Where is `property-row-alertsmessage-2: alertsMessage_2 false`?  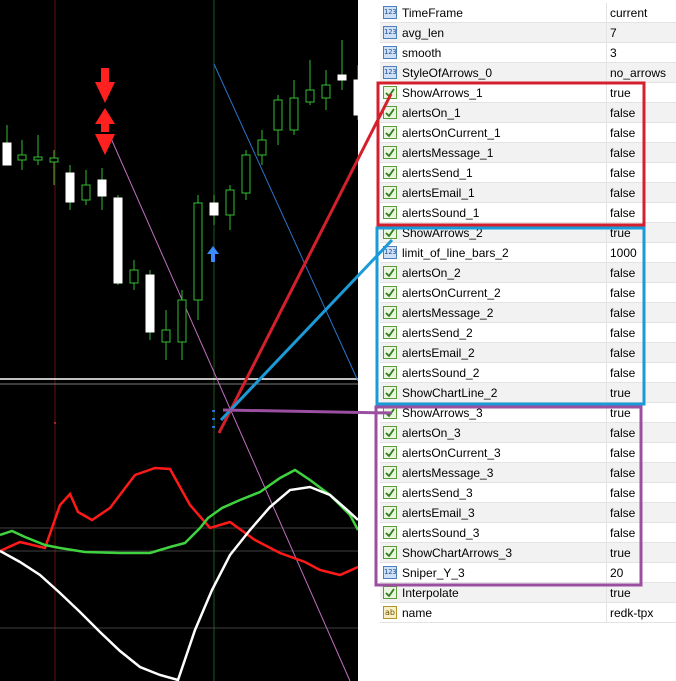
property-row-alertsmessage-2: alertsMessage_2 false is located at coordinates (528, 313).